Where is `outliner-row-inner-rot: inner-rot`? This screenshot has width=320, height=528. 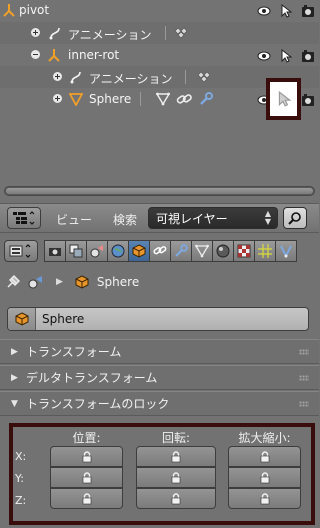
outliner-row-inner-rot: inner-rot is located at coordinates (159, 55).